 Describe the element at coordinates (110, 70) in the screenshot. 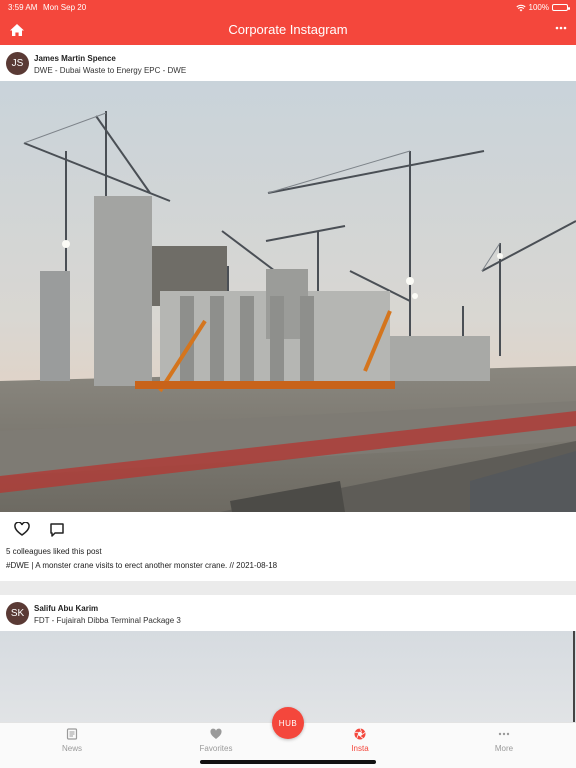

I see `post-project: DWE - Dubai Waste to Energy EPC - DWE` at that location.